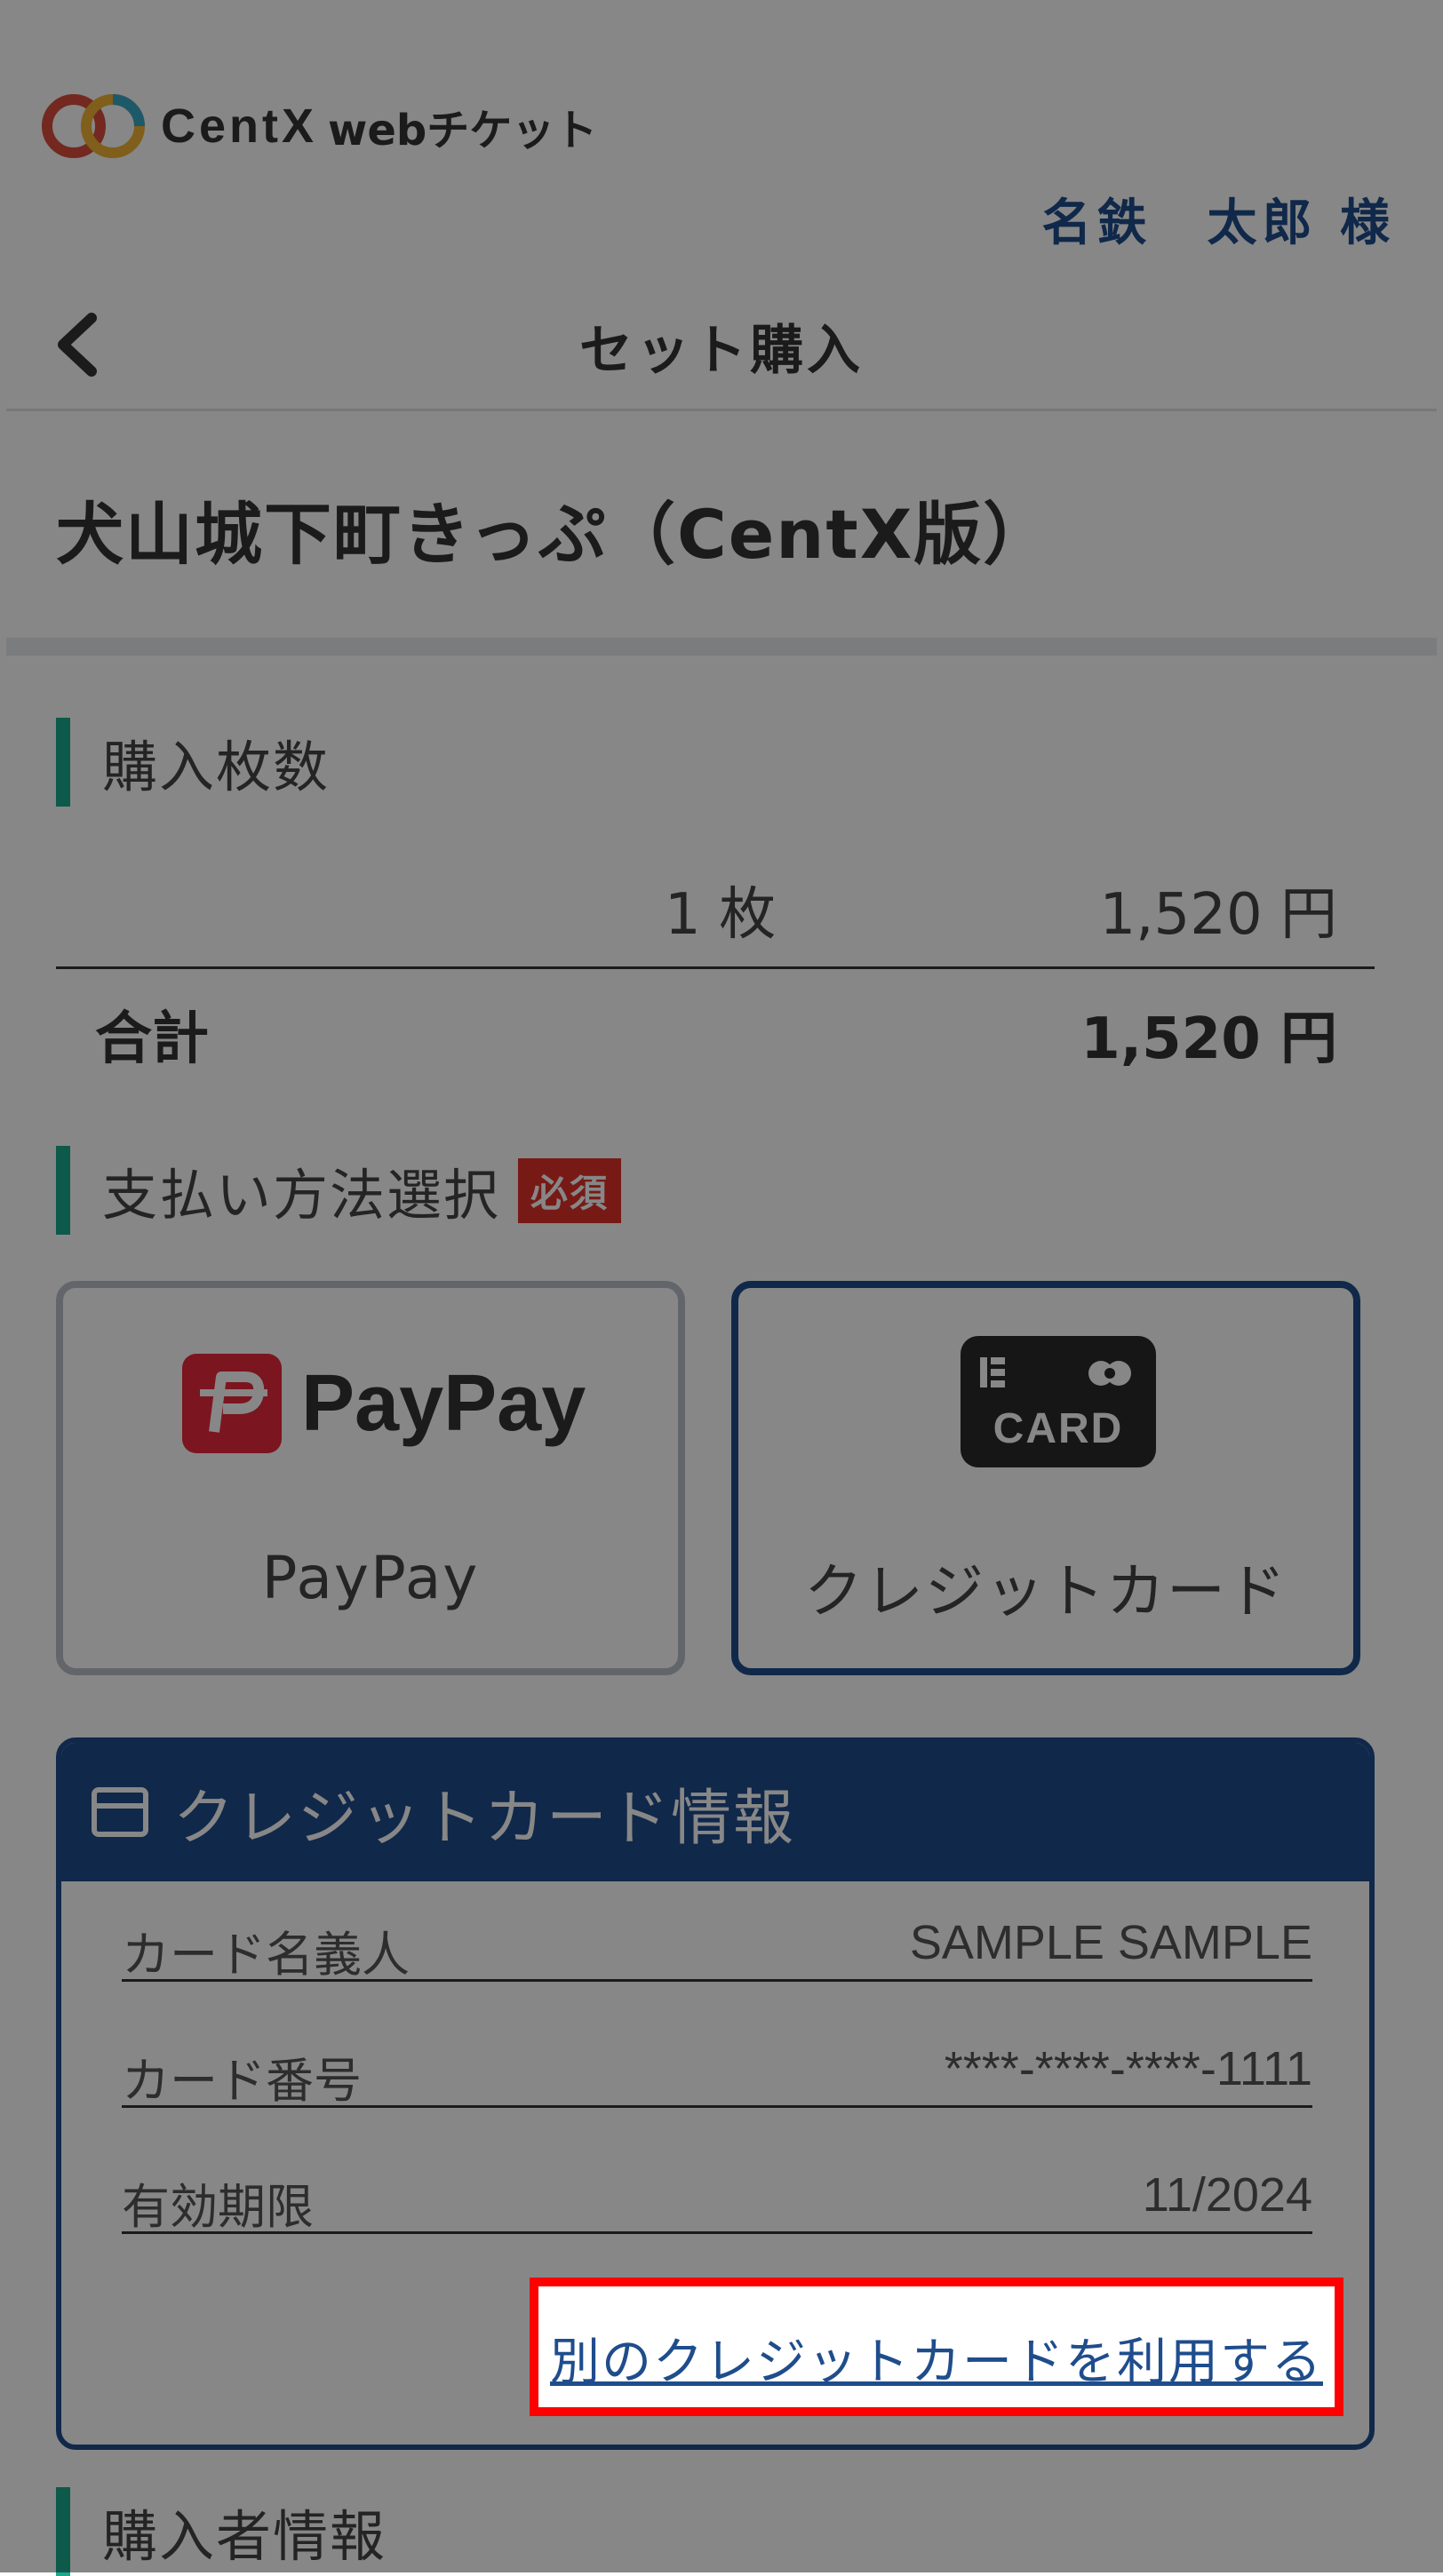  I want to click on section-divider, so click(721, 647).